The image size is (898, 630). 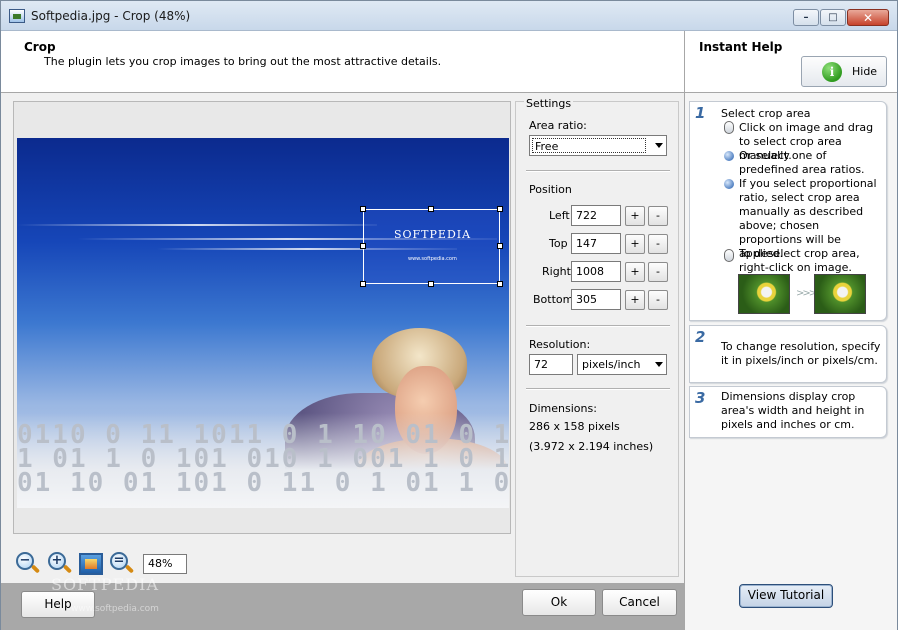 I want to click on fit-to-window-icon, so click(x=91, y=564).